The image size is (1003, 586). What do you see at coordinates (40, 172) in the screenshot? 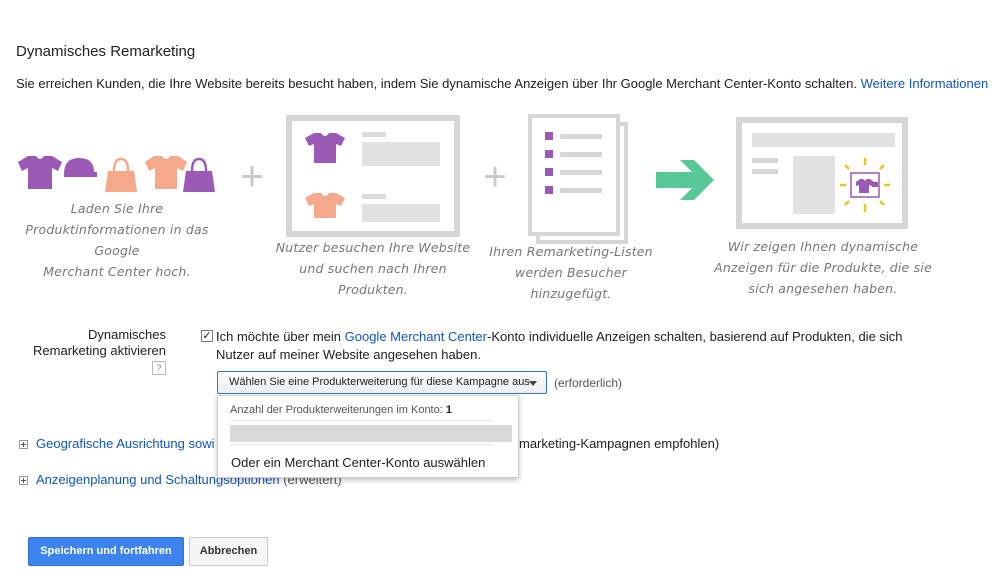
I see `tshirt-icon` at bounding box center [40, 172].